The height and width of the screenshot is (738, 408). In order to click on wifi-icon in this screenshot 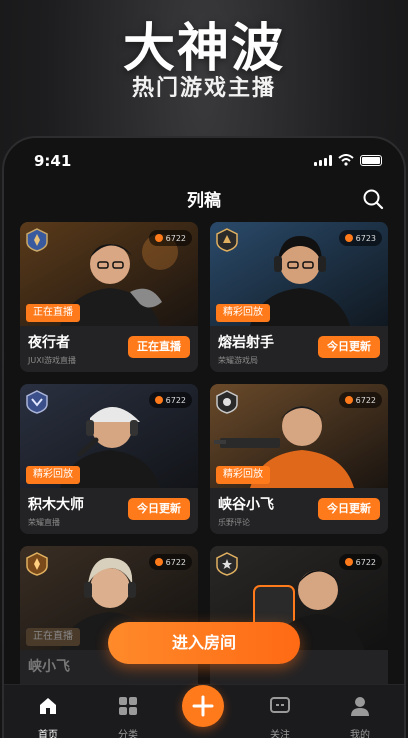, I will do `click(346, 160)`.